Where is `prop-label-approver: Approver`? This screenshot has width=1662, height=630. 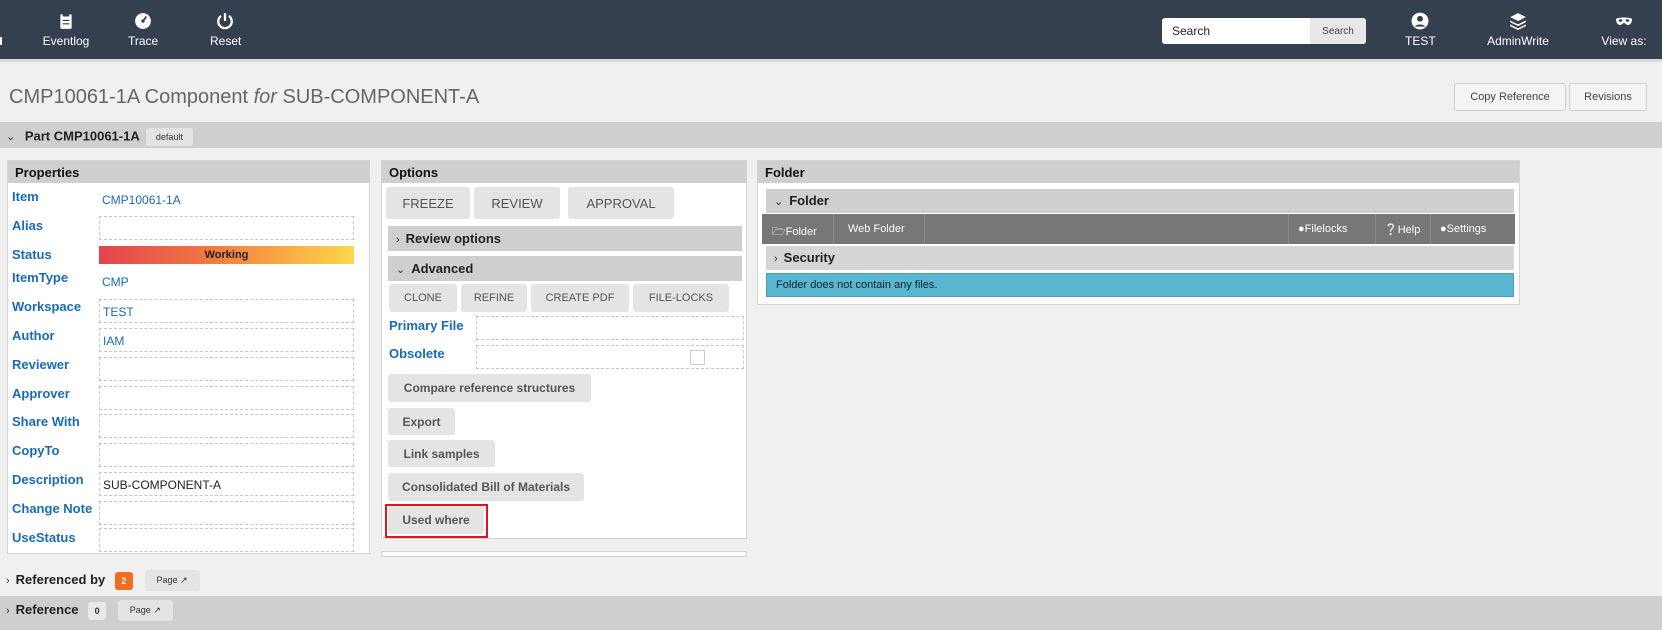 prop-label-approver: Approver is located at coordinates (41, 393).